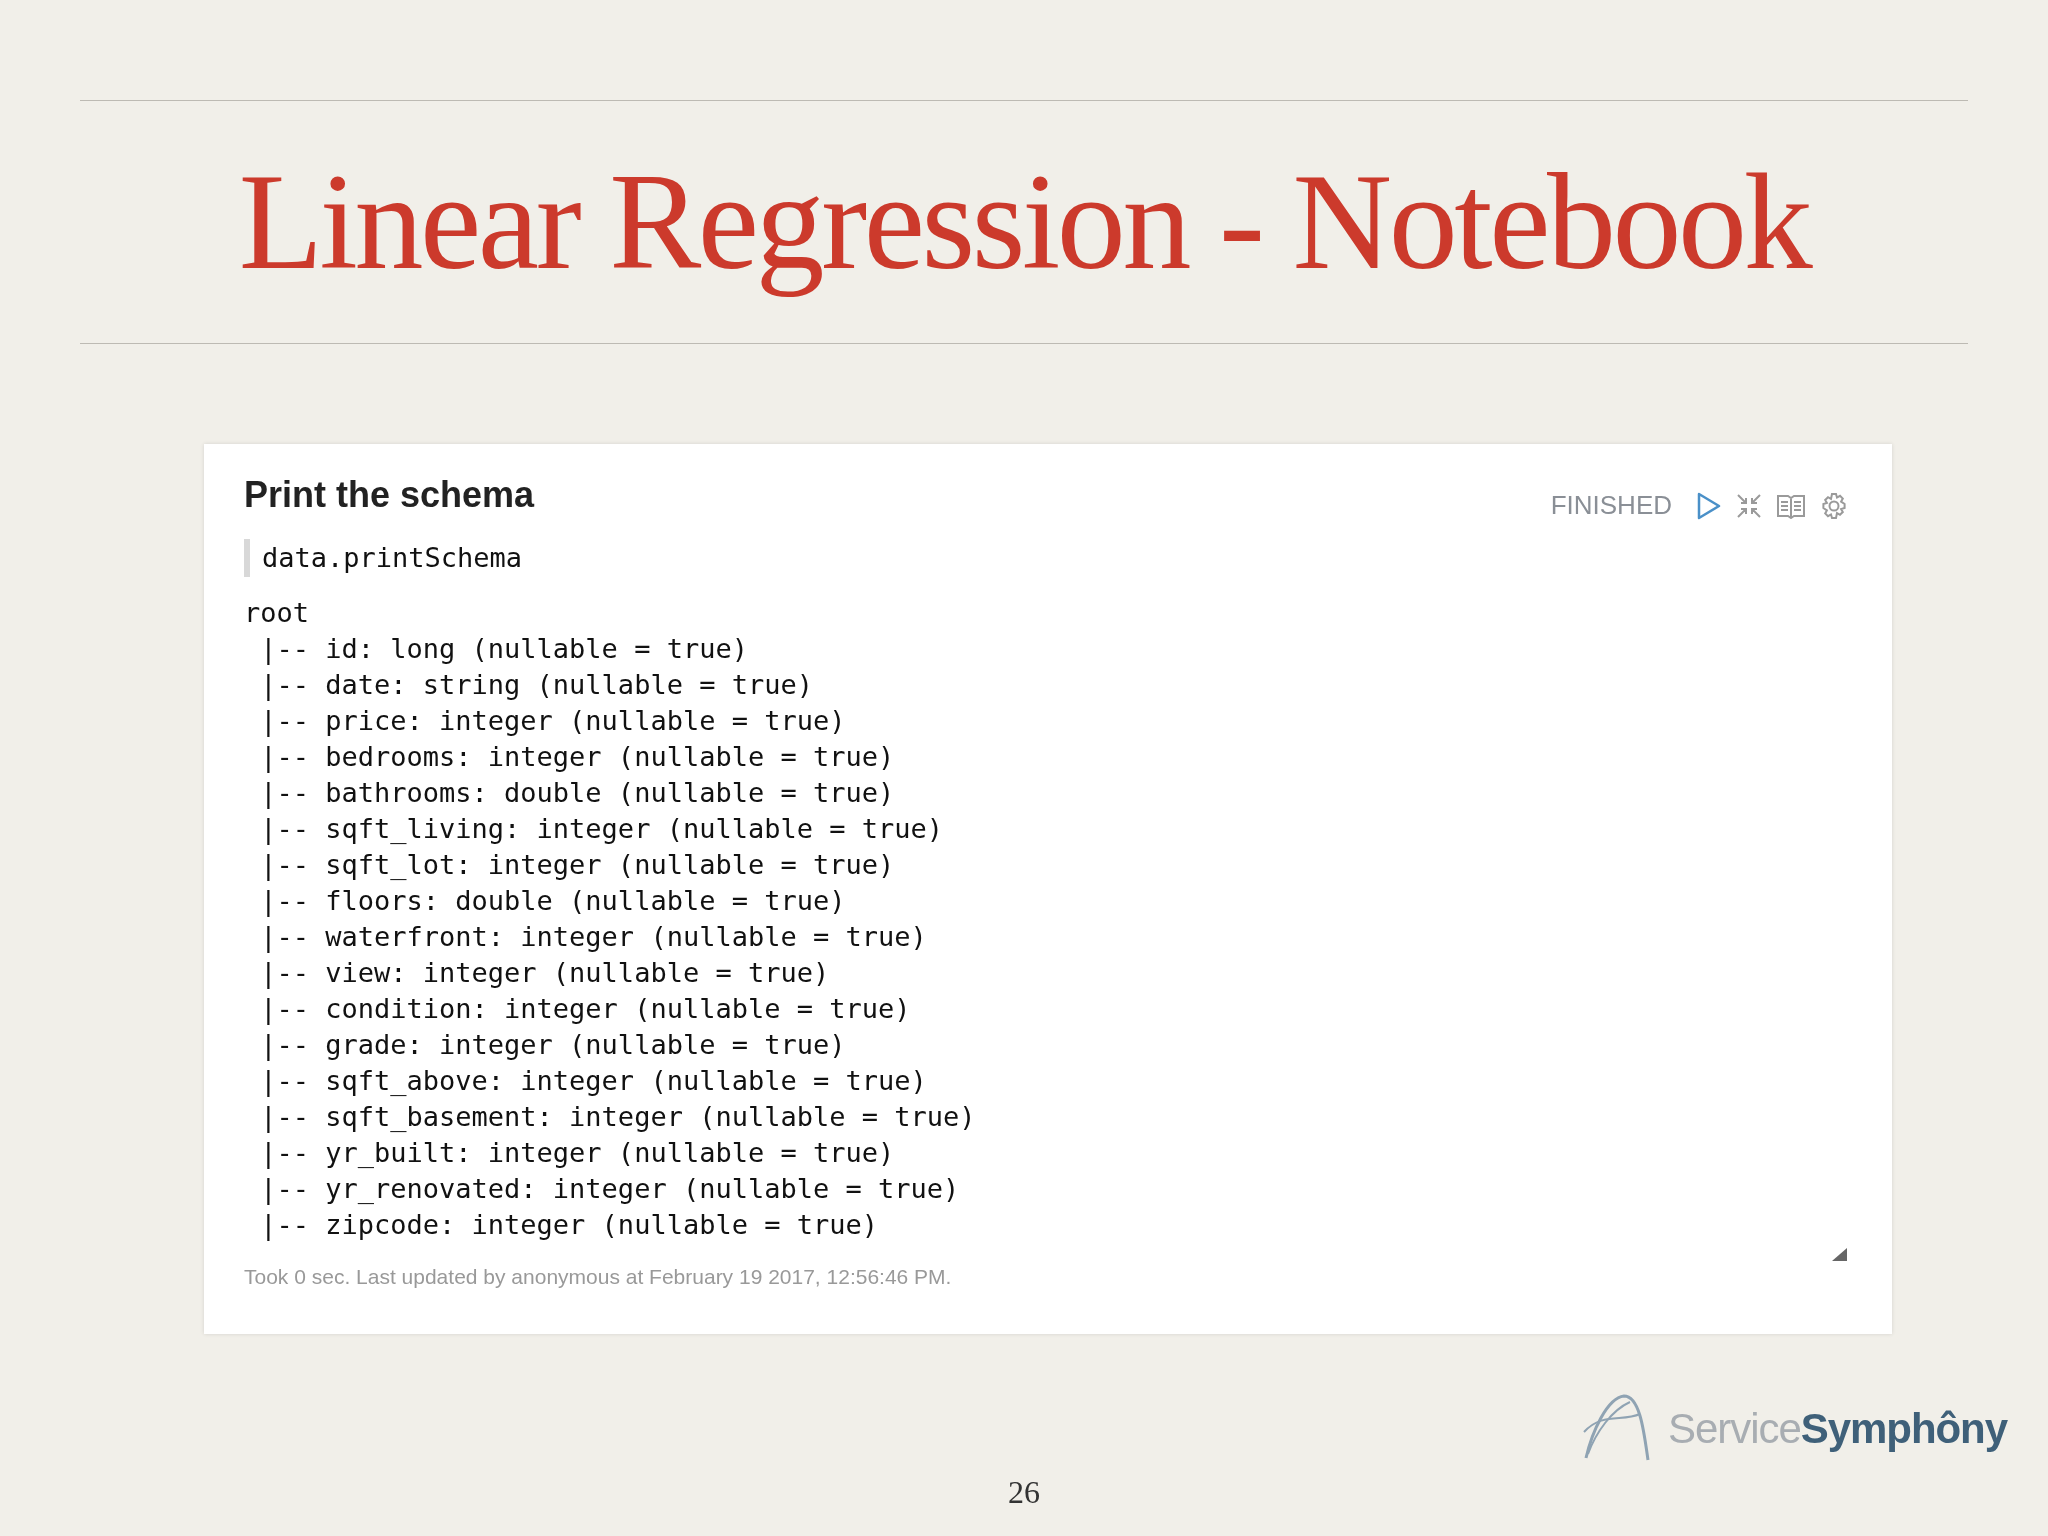 Image resolution: width=2048 pixels, height=1536 pixels. What do you see at coordinates (577, 865) in the screenshot?
I see `output-line: |-- sqft_lot: integer (nullable = true)` at bounding box center [577, 865].